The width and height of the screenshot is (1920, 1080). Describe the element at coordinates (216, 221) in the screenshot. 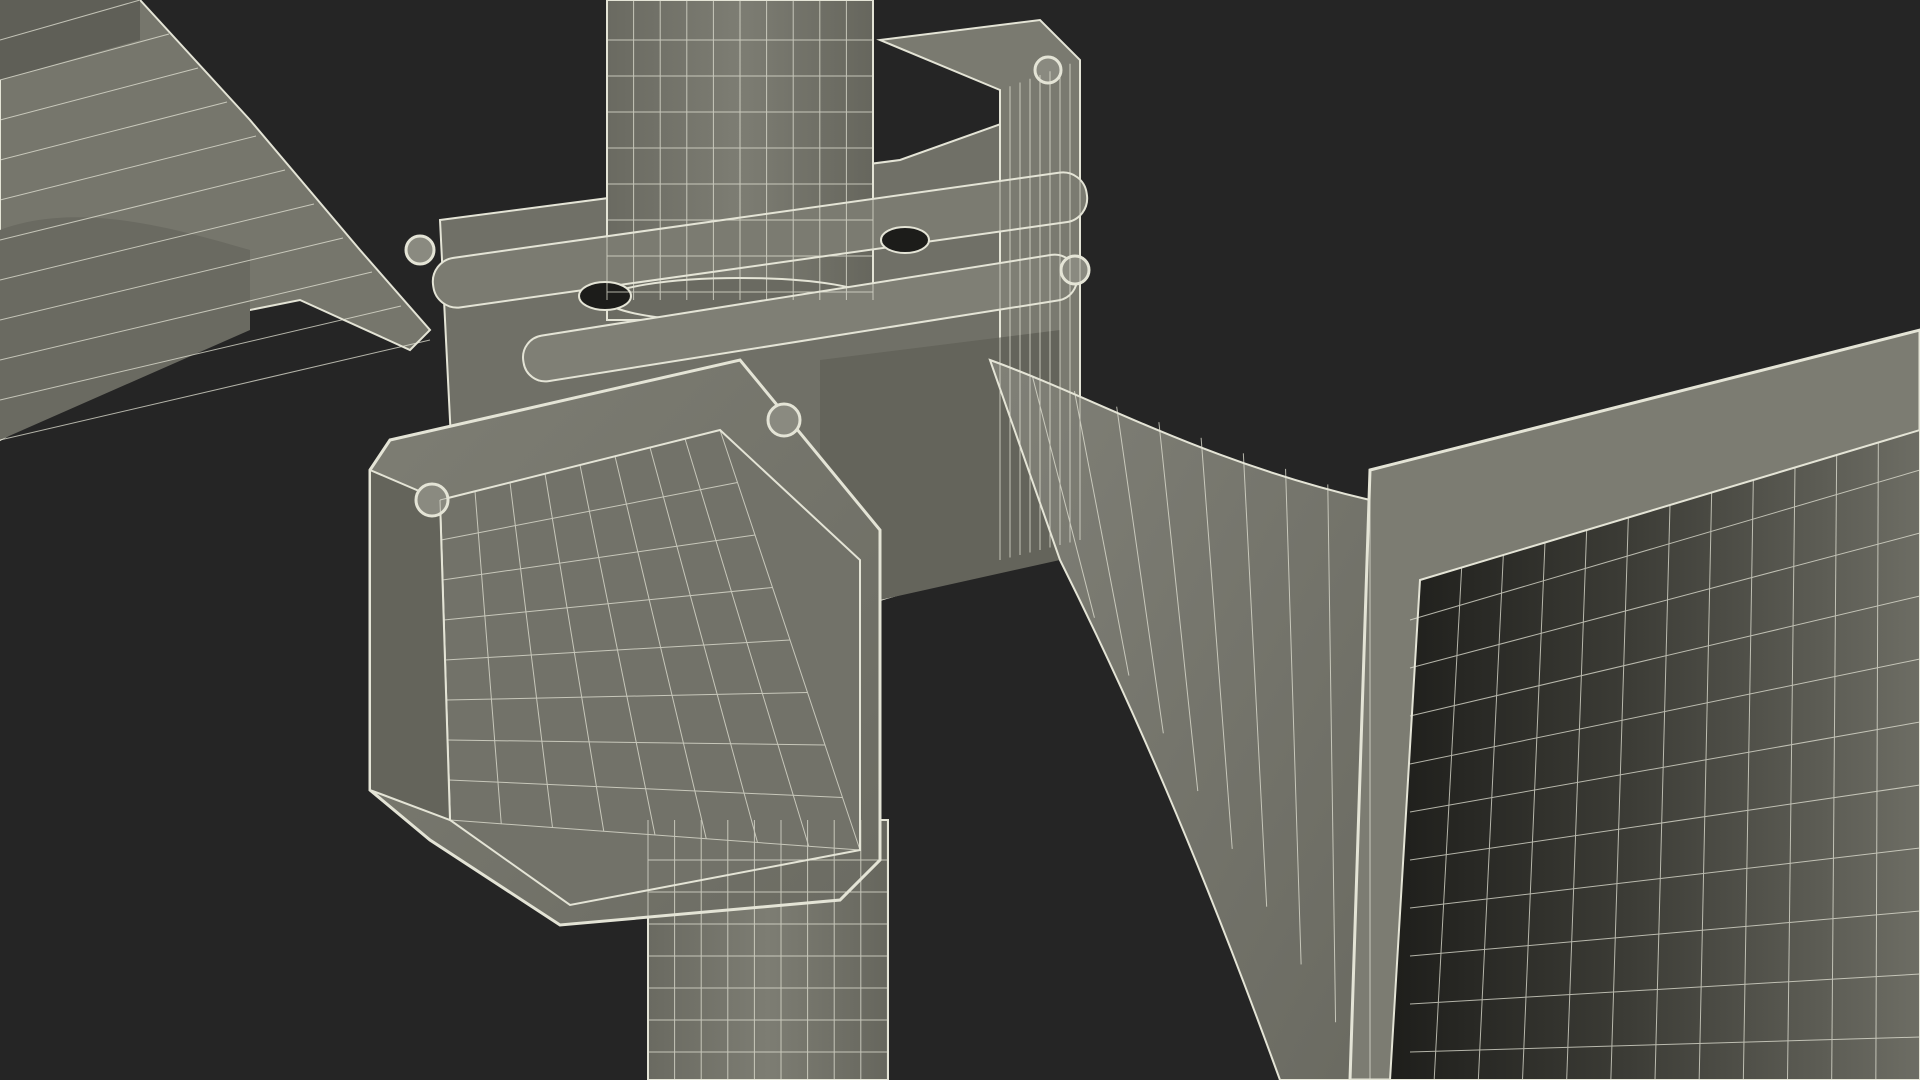

I see `left-horn` at that location.